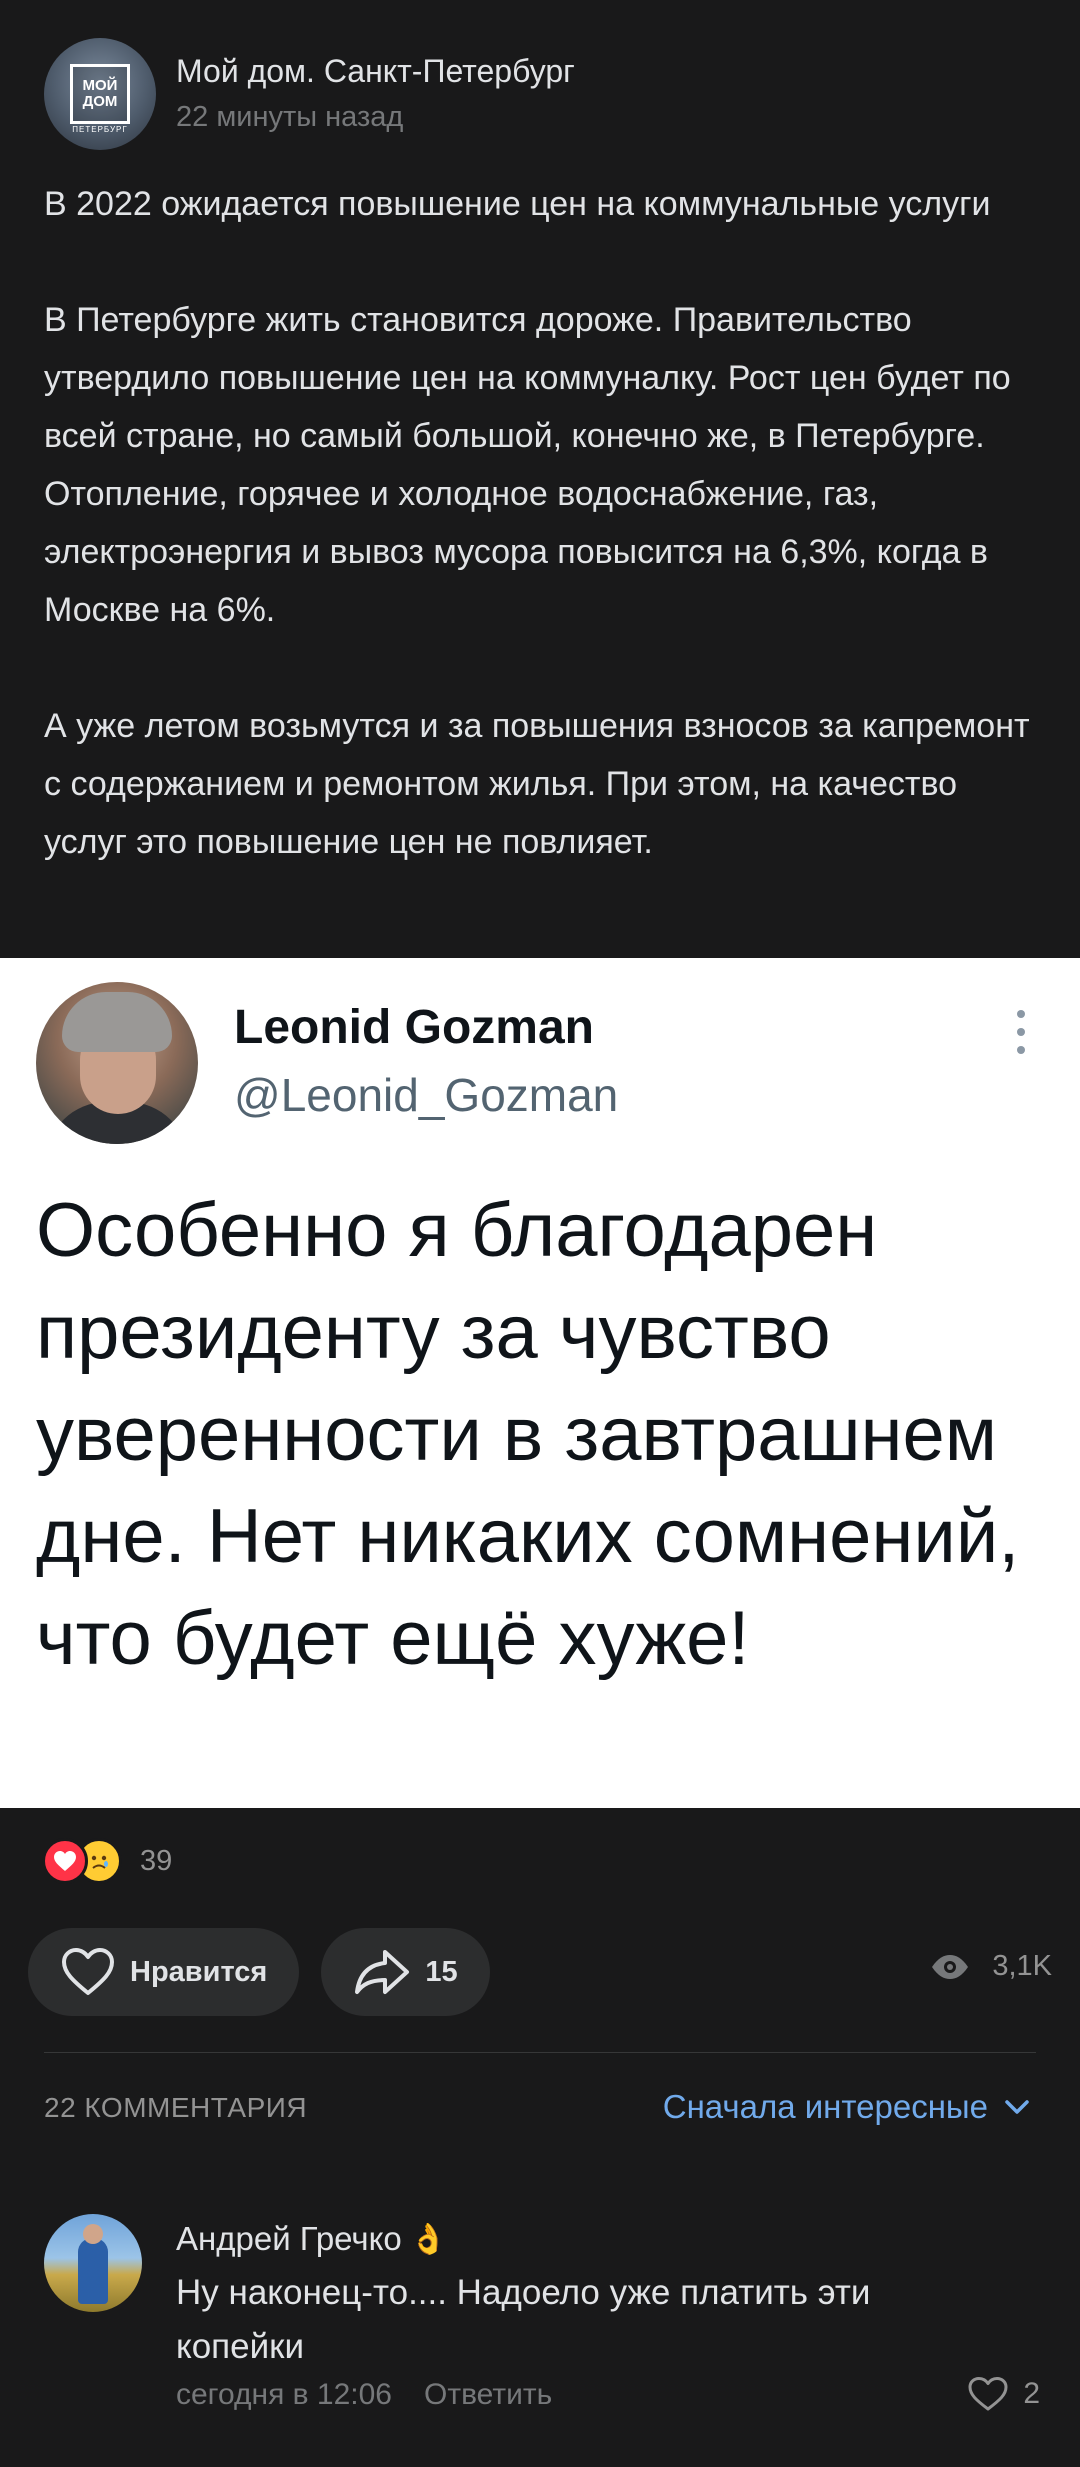 This screenshot has width=1080, height=2467. What do you see at coordinates (100, 85) in the screenshot?
I see `logo-line-1: МОЙ` at bounding box center [100, 85].